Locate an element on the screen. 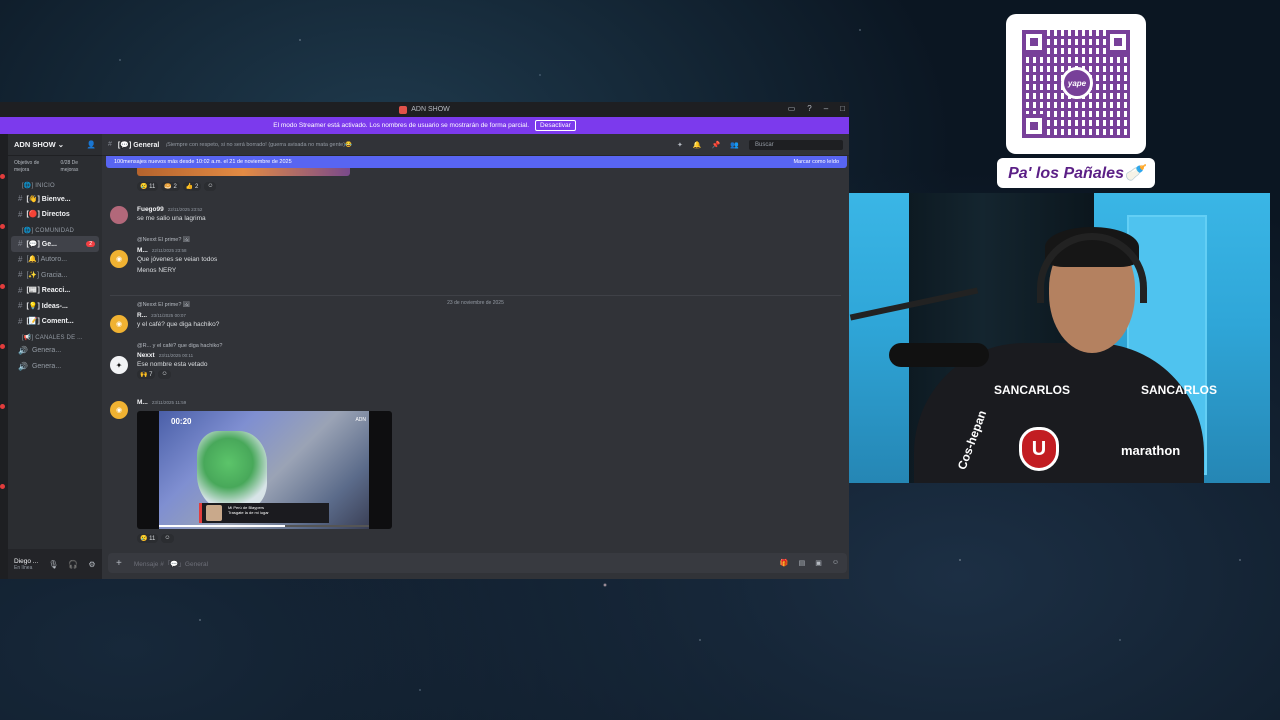 This screenshot has height=720, width=1280. threads-icon: ✦ is located at coordinates (680, 145).